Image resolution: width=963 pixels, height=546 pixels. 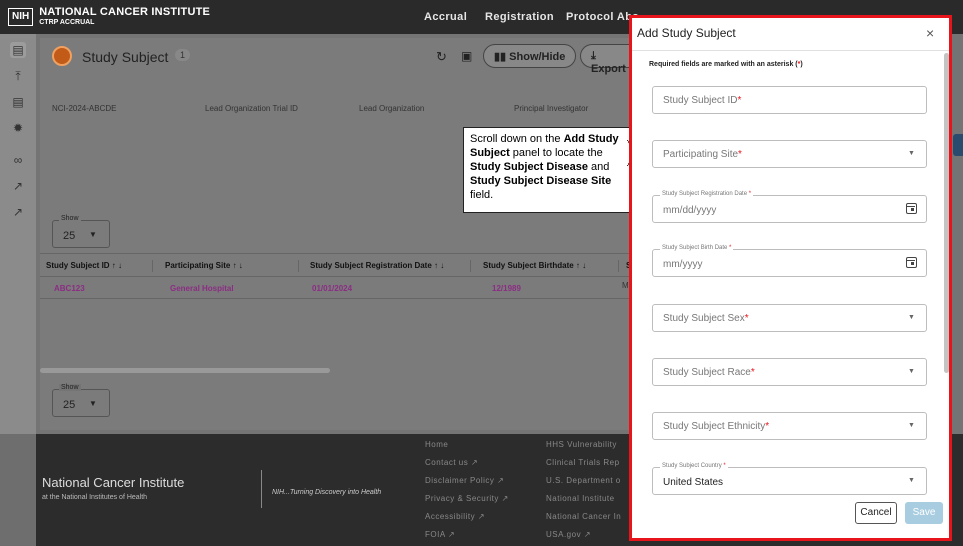 What do you see at coordinates (789, 261) in the screenshot?
I see `birth-date-field: Study Subject Birth Date * mm/yyyy` at bounding box center [789, 261].